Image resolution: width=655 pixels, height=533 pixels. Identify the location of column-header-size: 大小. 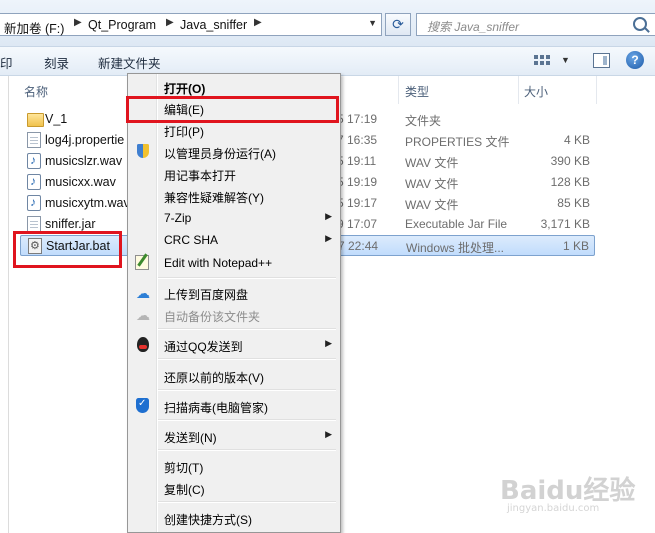
(536, 91).